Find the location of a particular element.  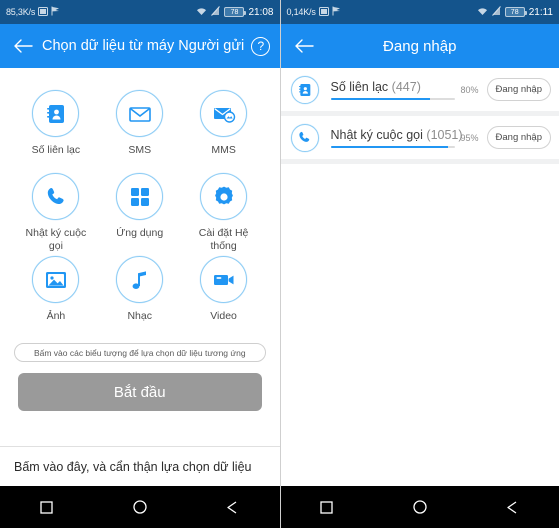

page-title: Đang nhập is located at coordinates (420, 46).